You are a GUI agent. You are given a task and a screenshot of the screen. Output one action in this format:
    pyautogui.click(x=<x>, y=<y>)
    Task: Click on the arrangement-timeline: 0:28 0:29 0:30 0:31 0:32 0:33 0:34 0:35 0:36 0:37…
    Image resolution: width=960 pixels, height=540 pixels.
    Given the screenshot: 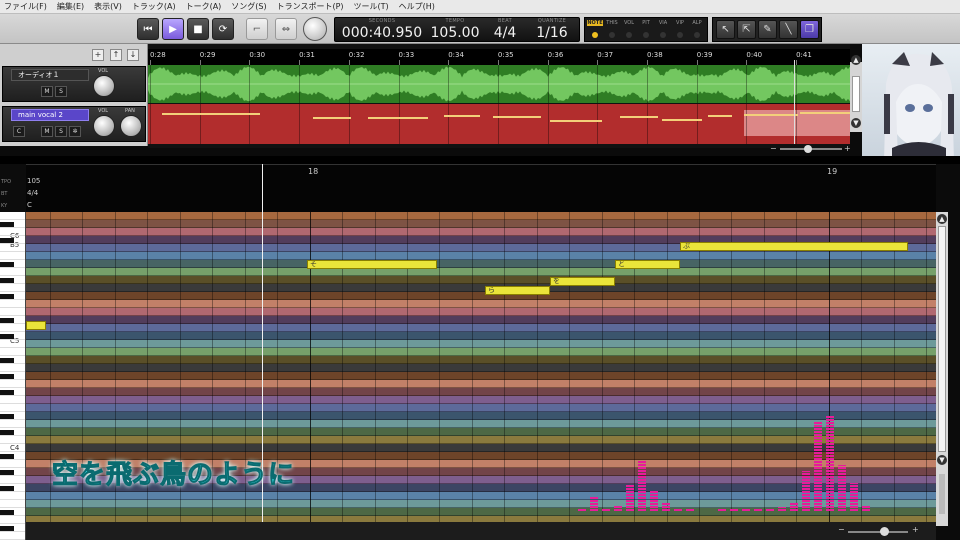 What is the action you would take?
    pyautogui.click(x=499, y=96)
    